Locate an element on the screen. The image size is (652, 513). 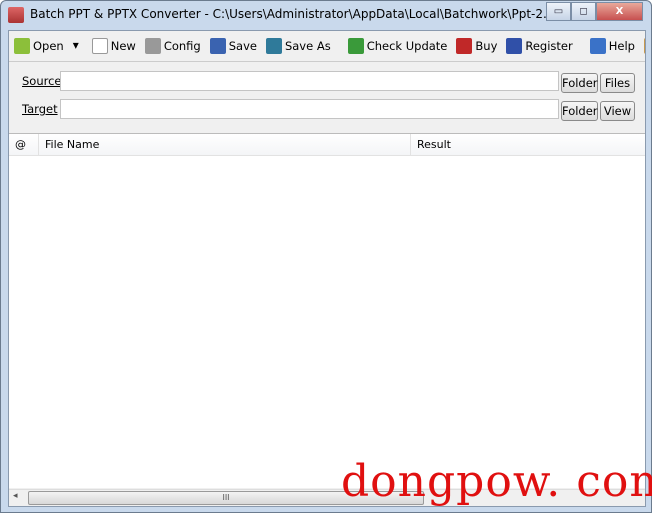
column-header-at: @ is located at coordinates (24, 145).